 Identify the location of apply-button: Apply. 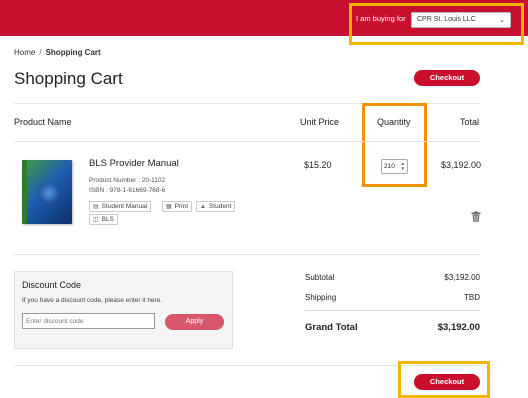
(194, 322).